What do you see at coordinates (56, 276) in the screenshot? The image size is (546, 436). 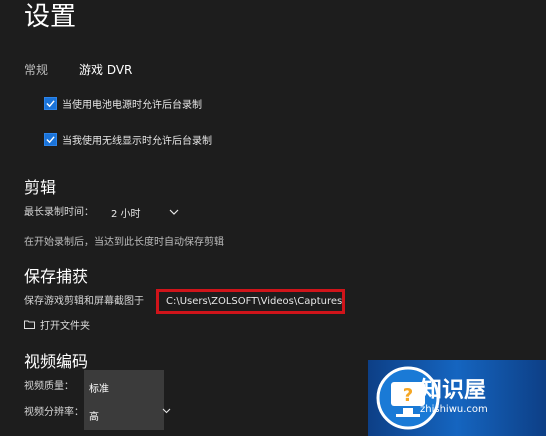 I see `captures-heading: 保存捕获` at bounding box center [56, 276].